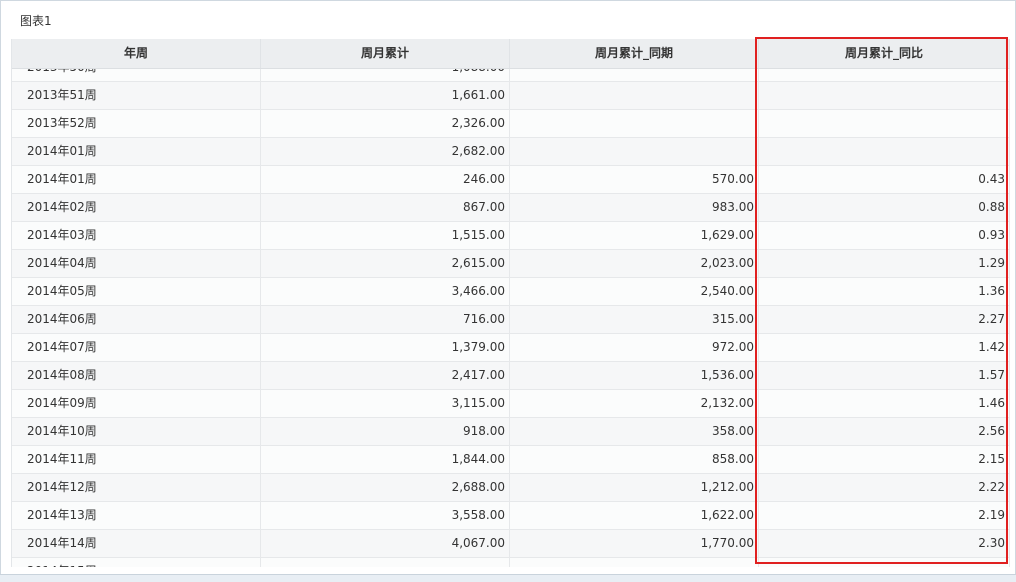 Image resolution: width=1016 pixels, height=582 pixels. What do you see at coordinates (136, 96) in the screenshot?
I see `cell-year-week: 2013年51周` at bounding box center [136, 96].